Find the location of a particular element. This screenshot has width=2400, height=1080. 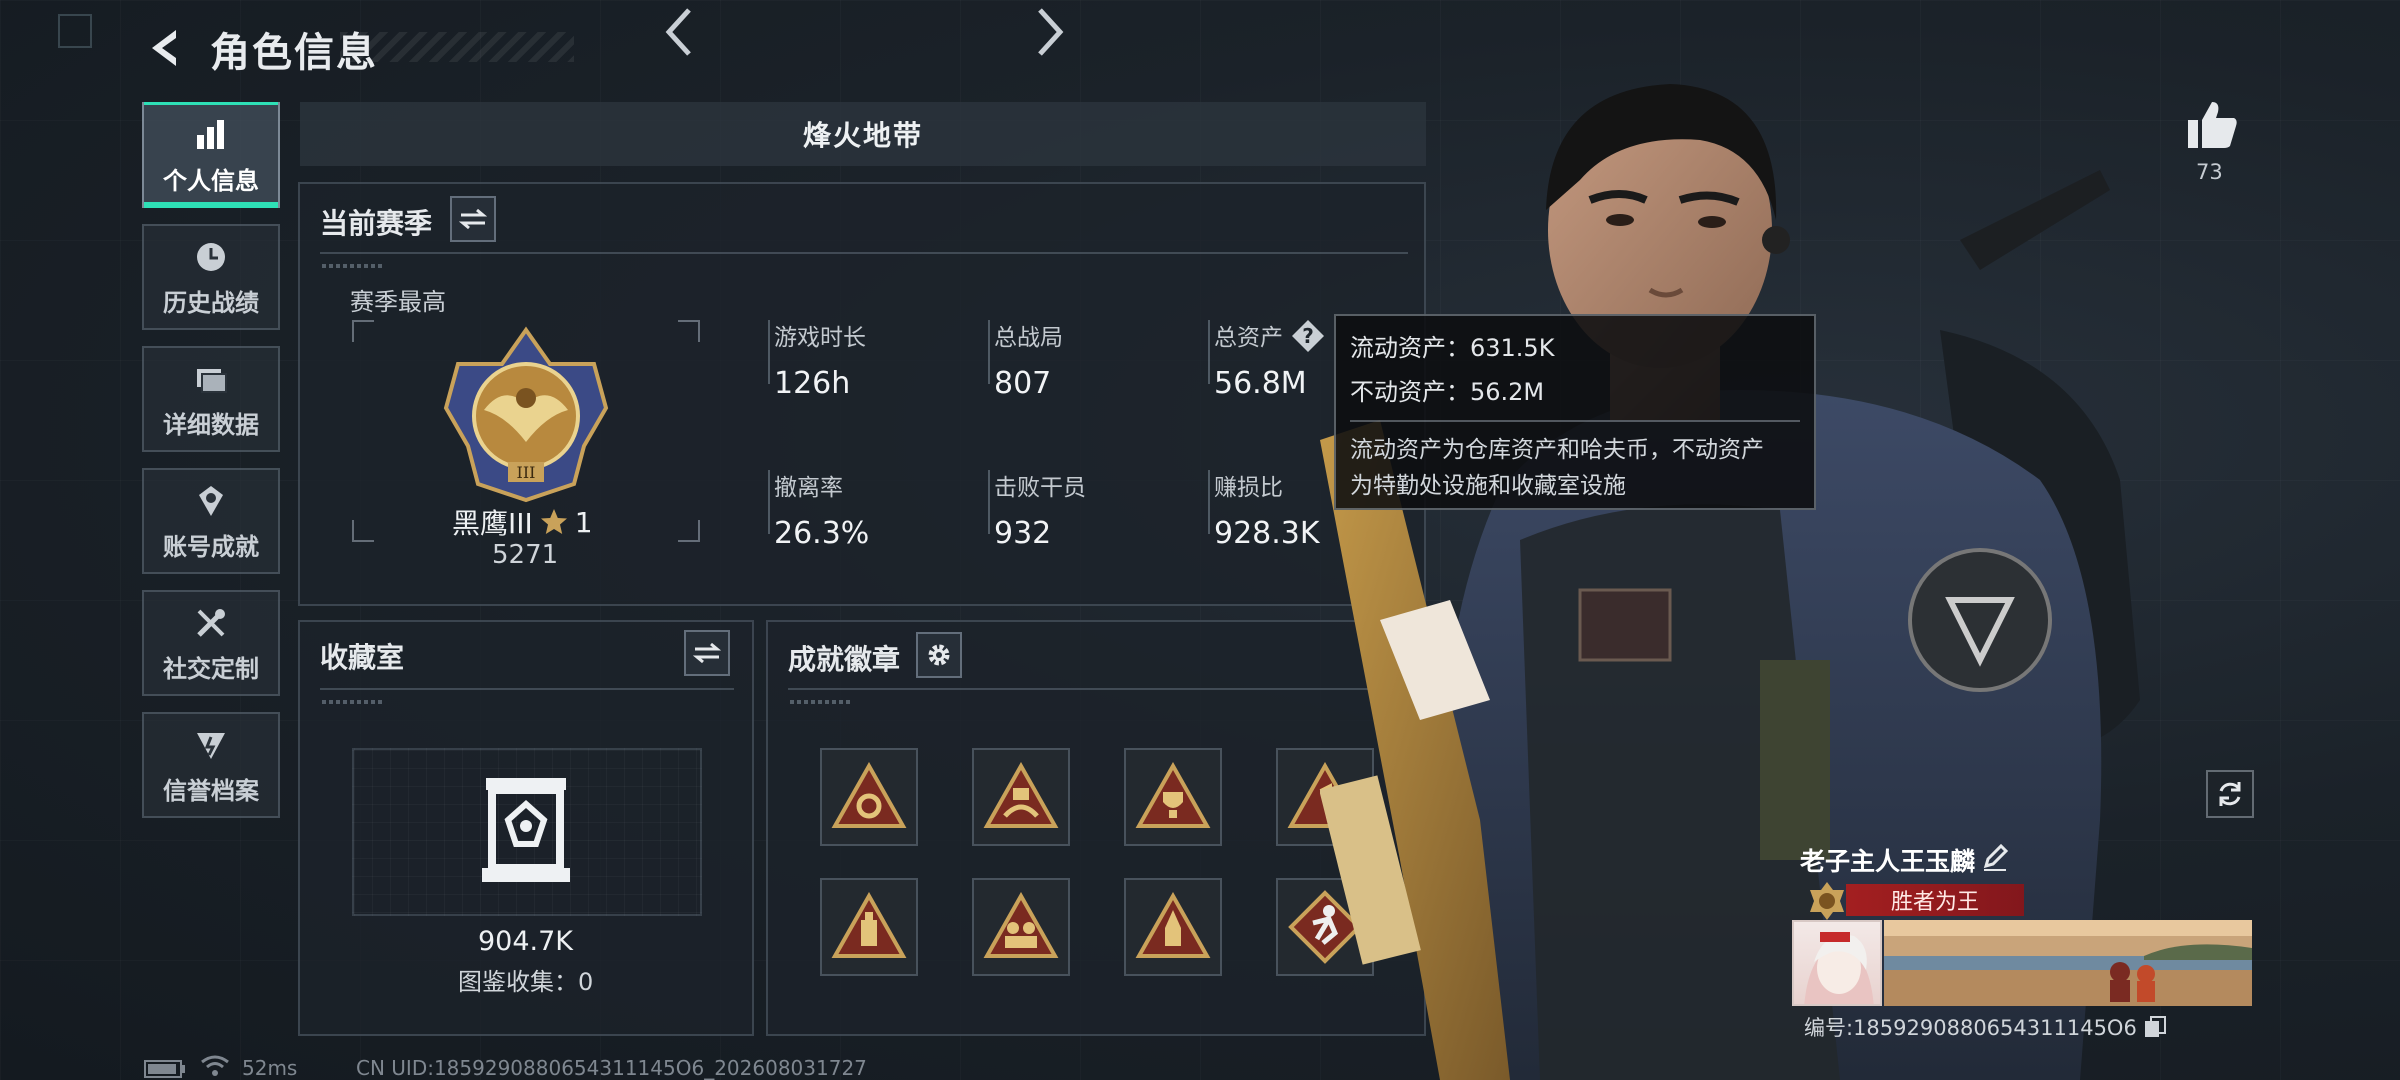

gear-icon is located at coordinates (939, 655).